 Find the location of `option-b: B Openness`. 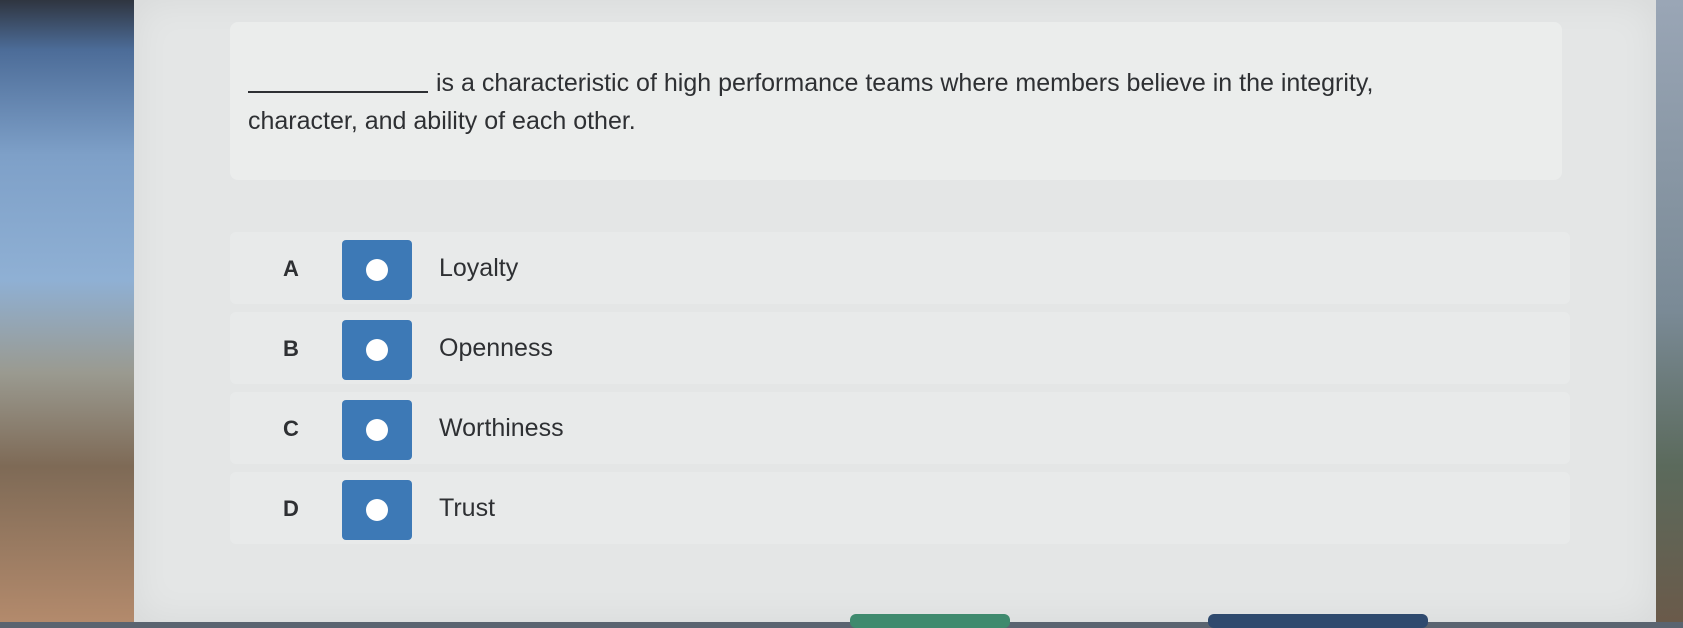

option-b: B Openness is located at coordinates (900, 348).